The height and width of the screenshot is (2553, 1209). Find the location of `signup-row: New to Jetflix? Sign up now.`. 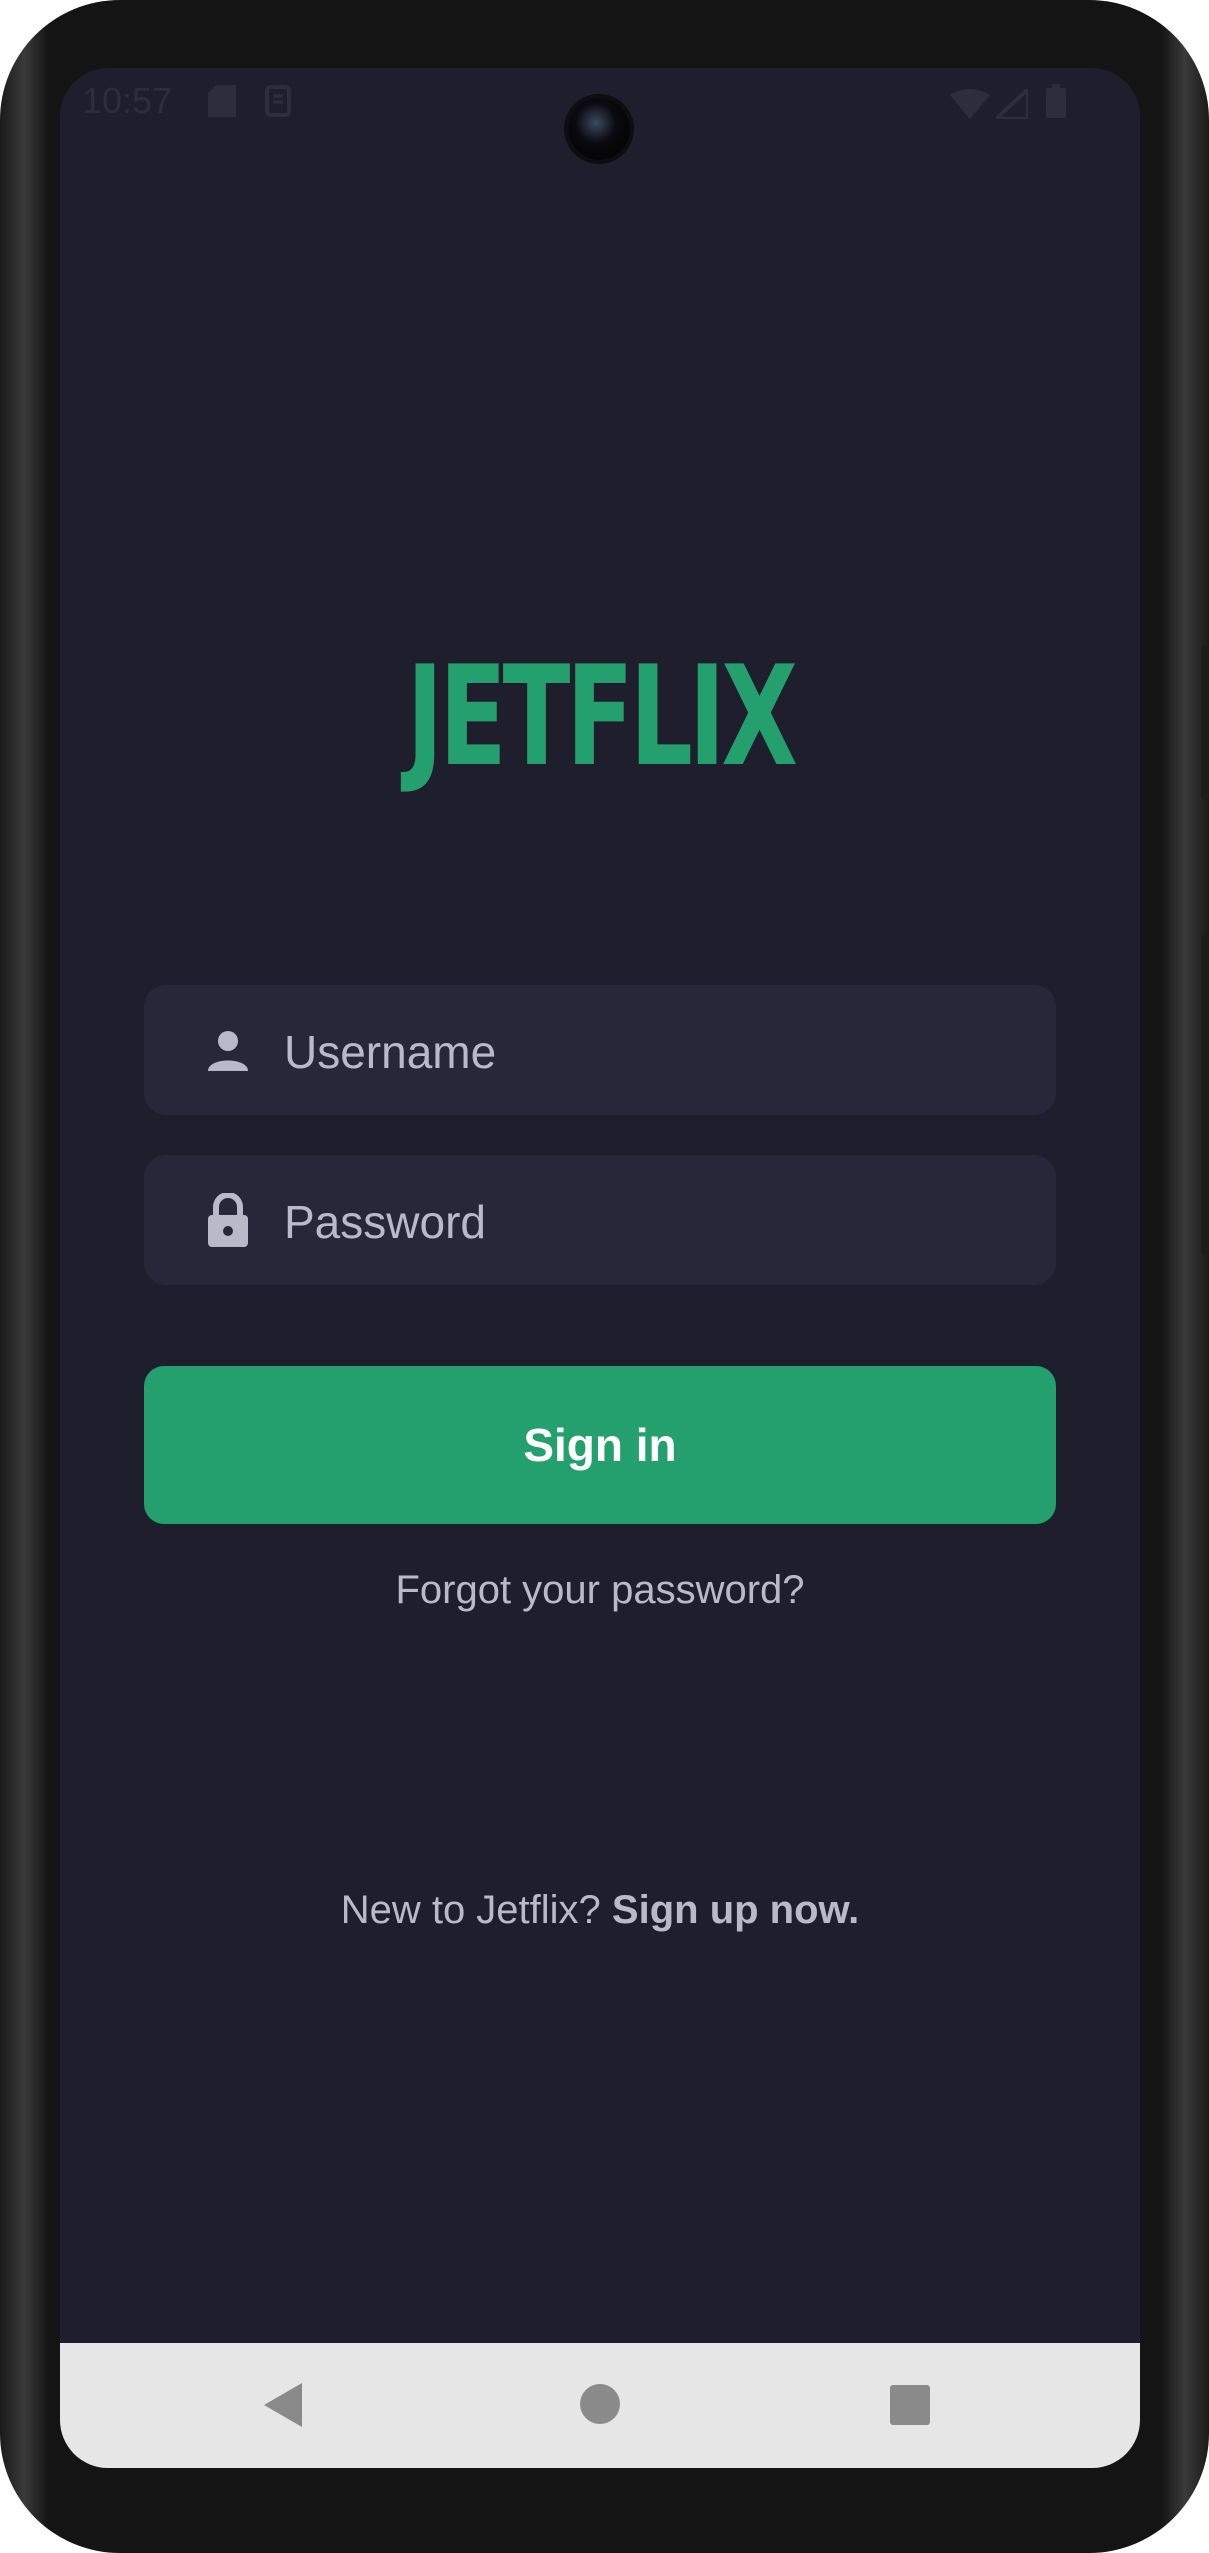

signup-row: New to Jetflix? Sign up now. is located at coordinates (600, 1910).